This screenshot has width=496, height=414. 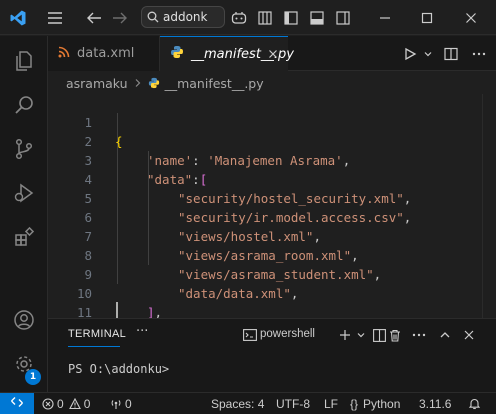 I want to click on language-label: Python, so click(x=382, y=403).